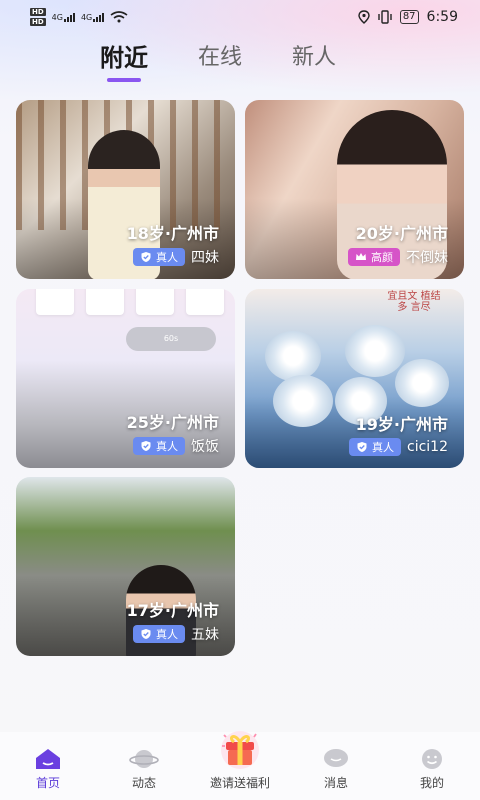  I want to click on card-age-city: 20岁·广州市, so click(401, 233).